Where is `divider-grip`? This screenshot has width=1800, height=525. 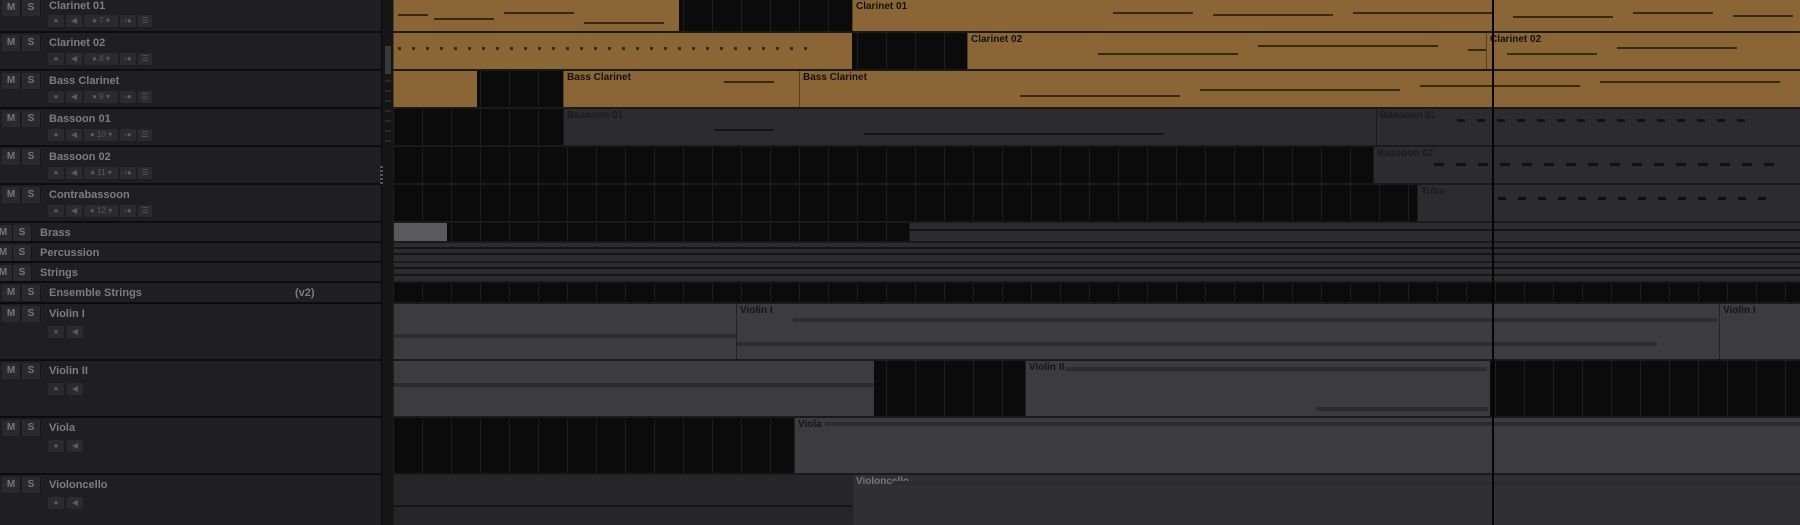 divider-grip is located at coordinates (381, 176).